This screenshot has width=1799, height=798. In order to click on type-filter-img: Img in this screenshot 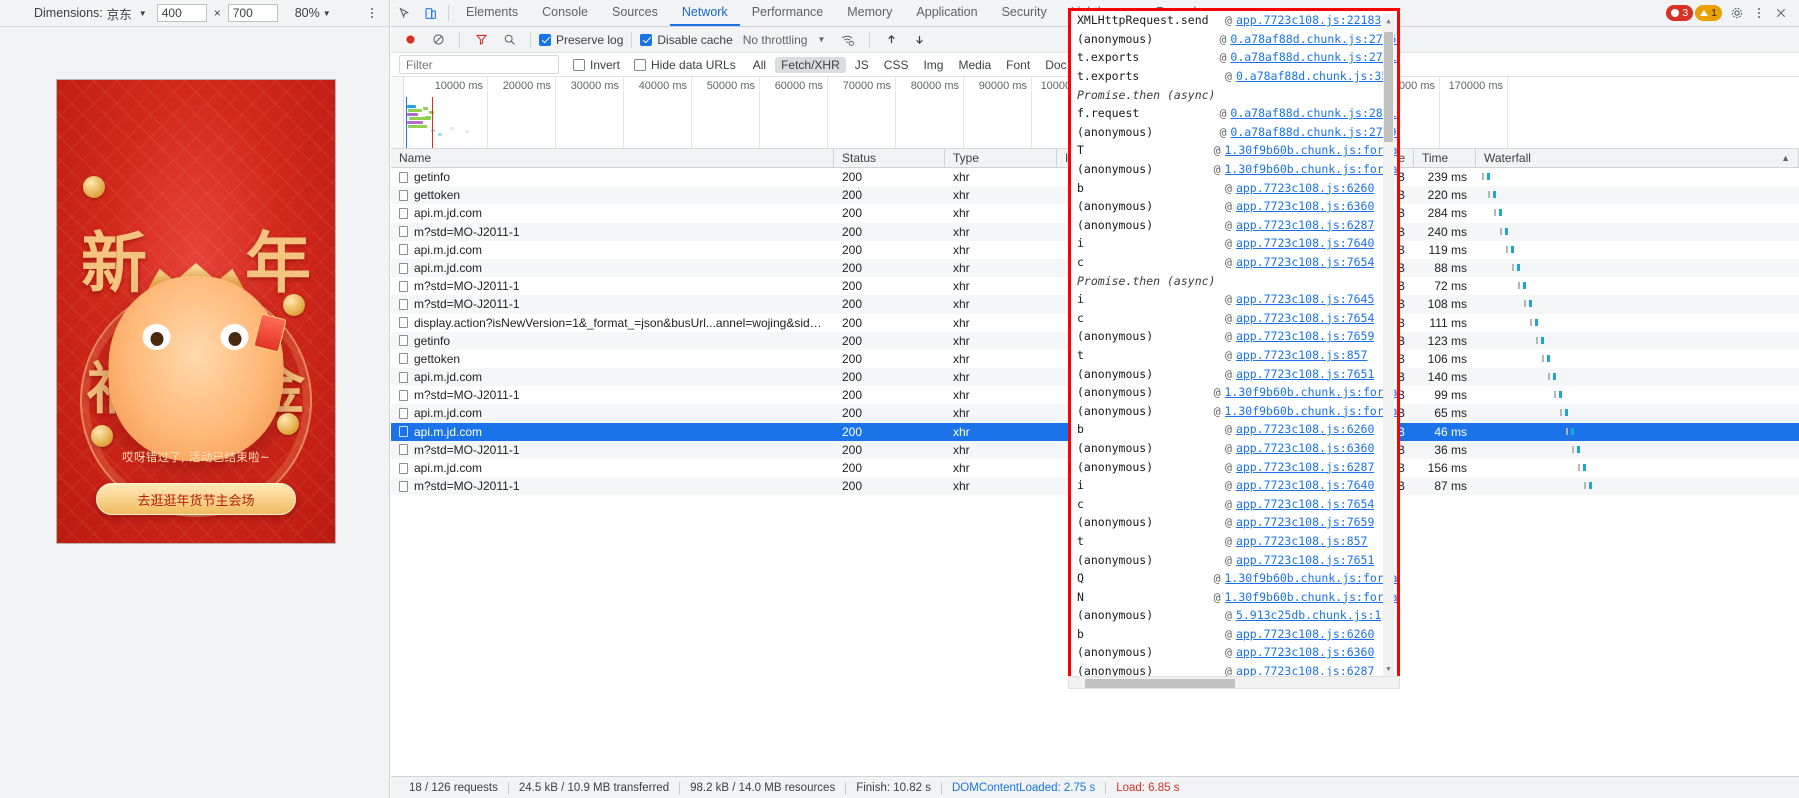, I will do `click(933, 65)`.